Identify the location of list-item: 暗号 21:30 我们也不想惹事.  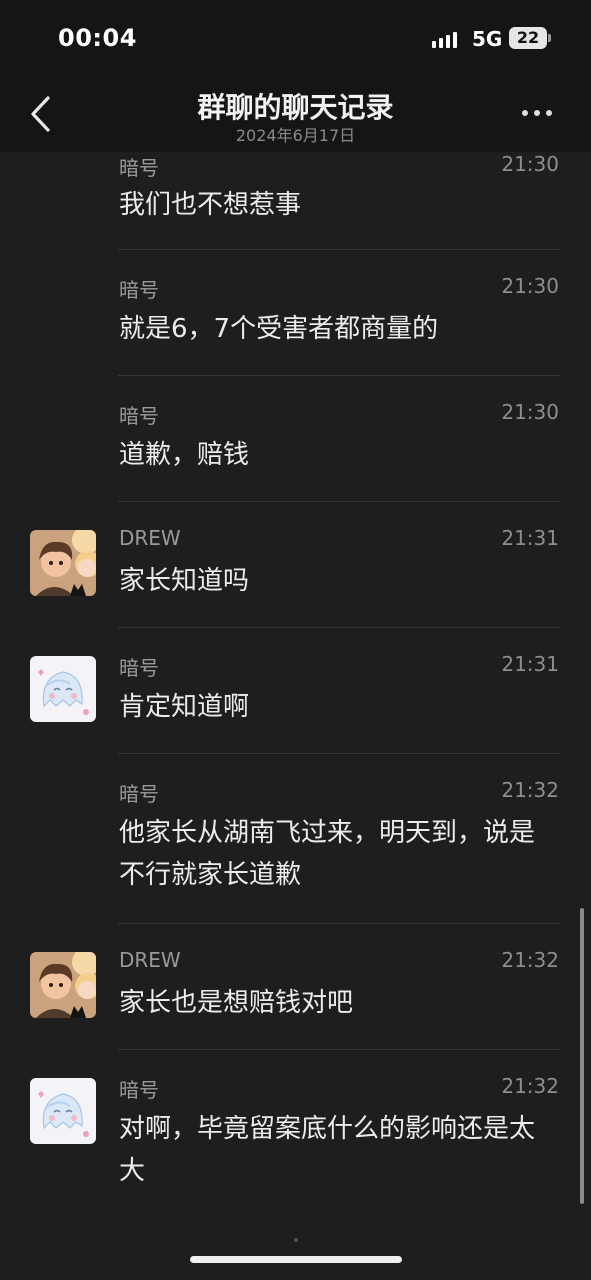
(295, 201).